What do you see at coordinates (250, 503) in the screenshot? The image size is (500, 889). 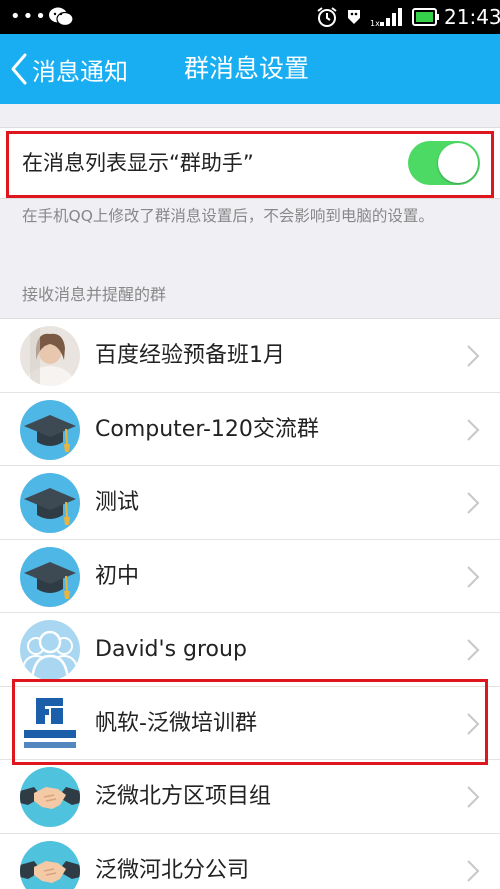 I see `list-item: 测试` at bounding box center [250, 503].